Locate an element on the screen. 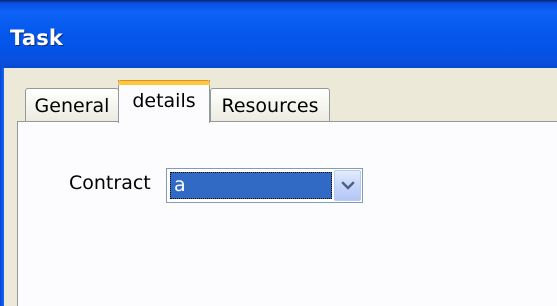 The image size is (557, 306). contract-dropdown: a is located at coordinates (264, 185).